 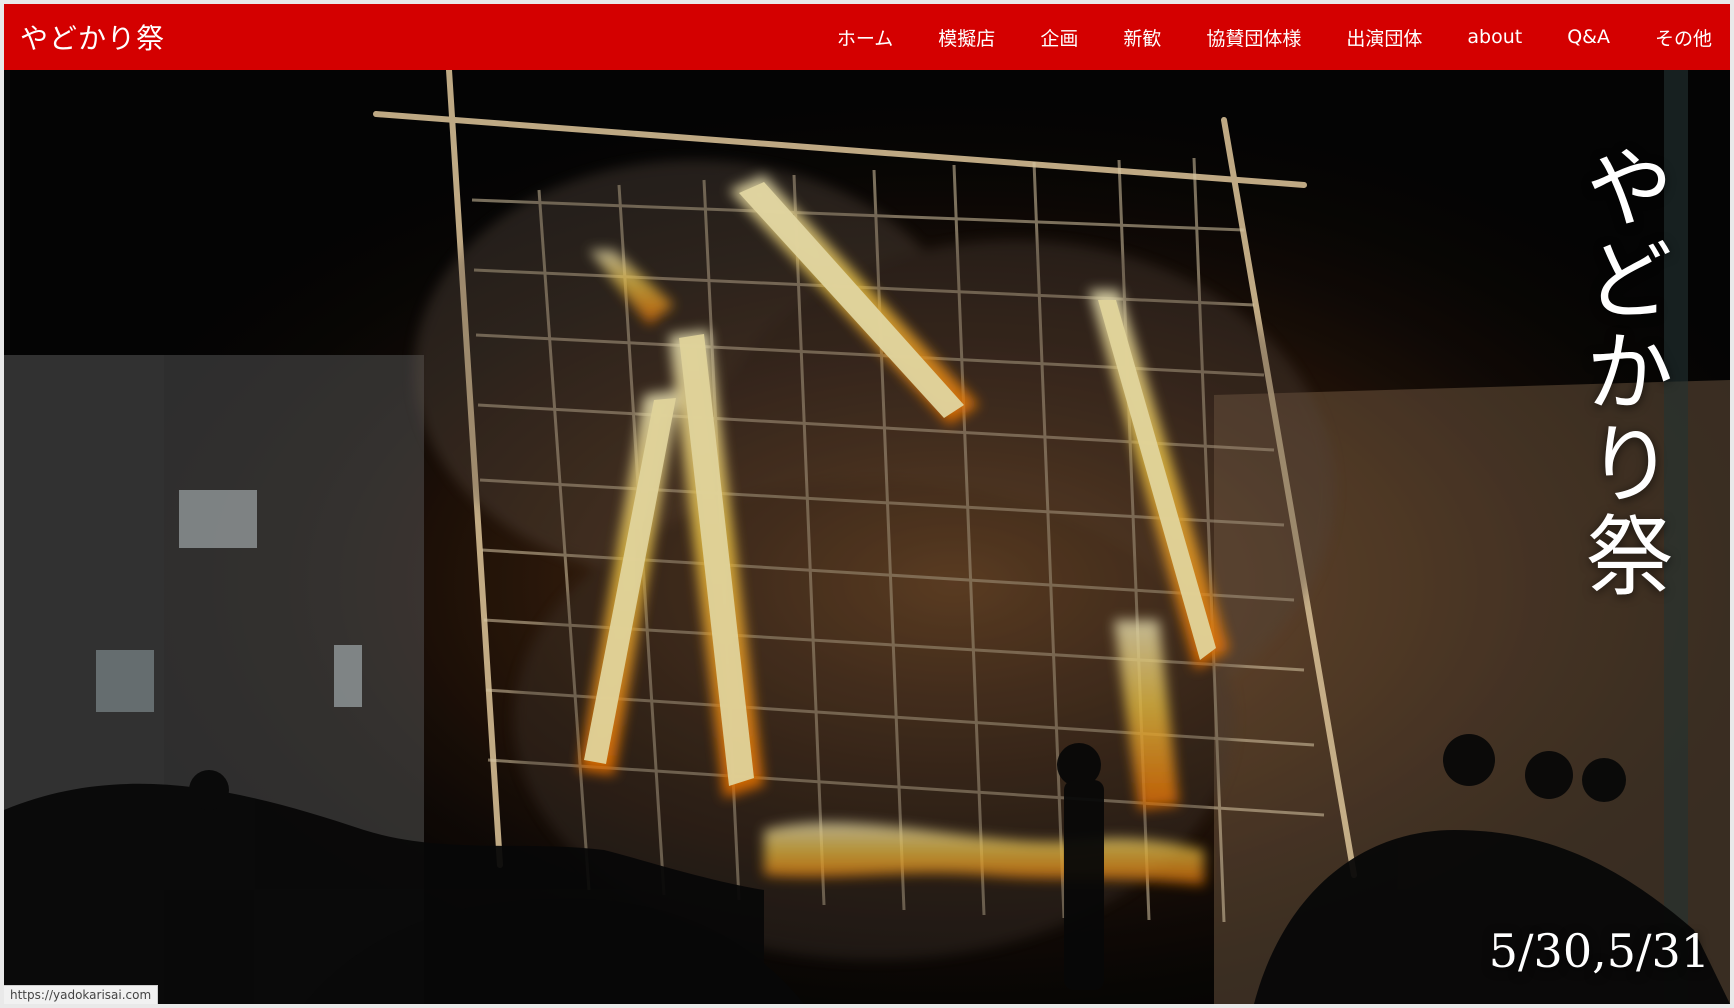 I want to click on nav-about: about, so click(x=1494, y=37).